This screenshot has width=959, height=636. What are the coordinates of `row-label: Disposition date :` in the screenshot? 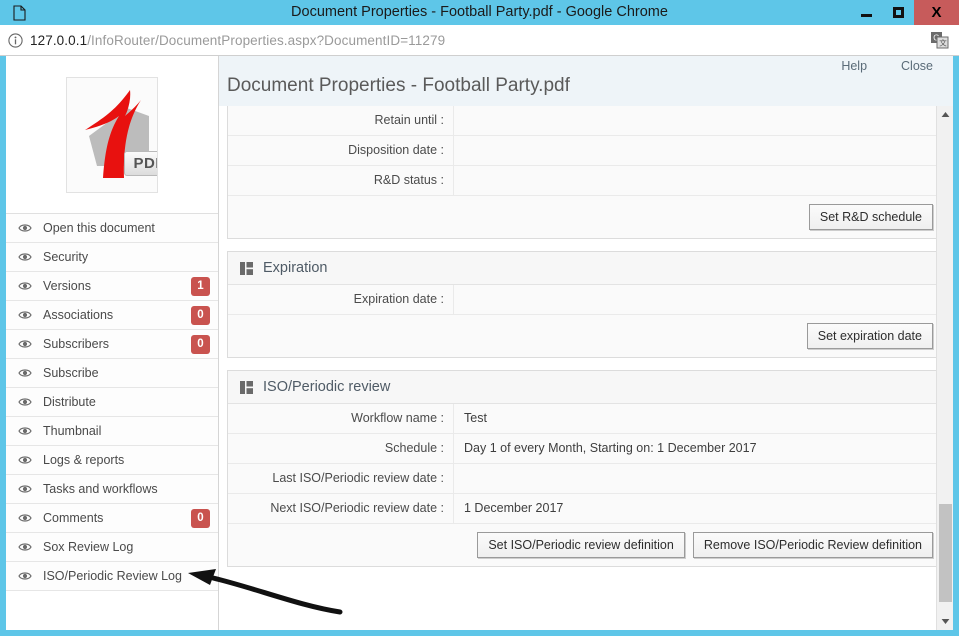 It's located at (341, 150).